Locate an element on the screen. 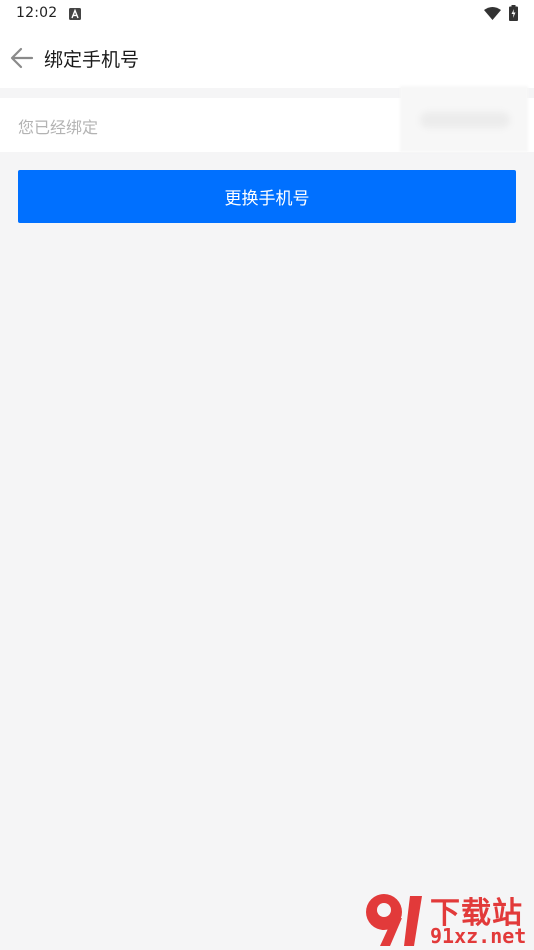 The height and width of the screenshot is (950, 534). wifi-icon is located at coordinates (492, 13).